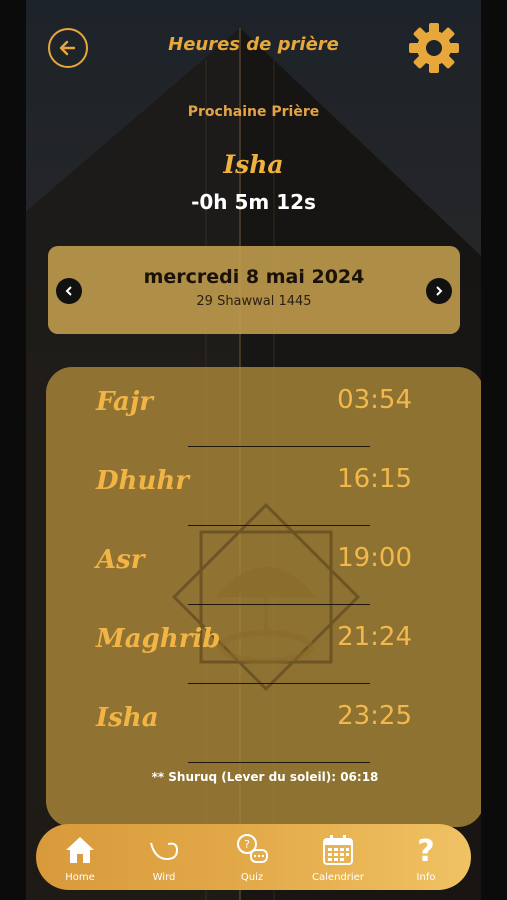  I want to click on bottom-navigation: Home Wird ? Quiz Calendrier ? Info, so click(253, 857).